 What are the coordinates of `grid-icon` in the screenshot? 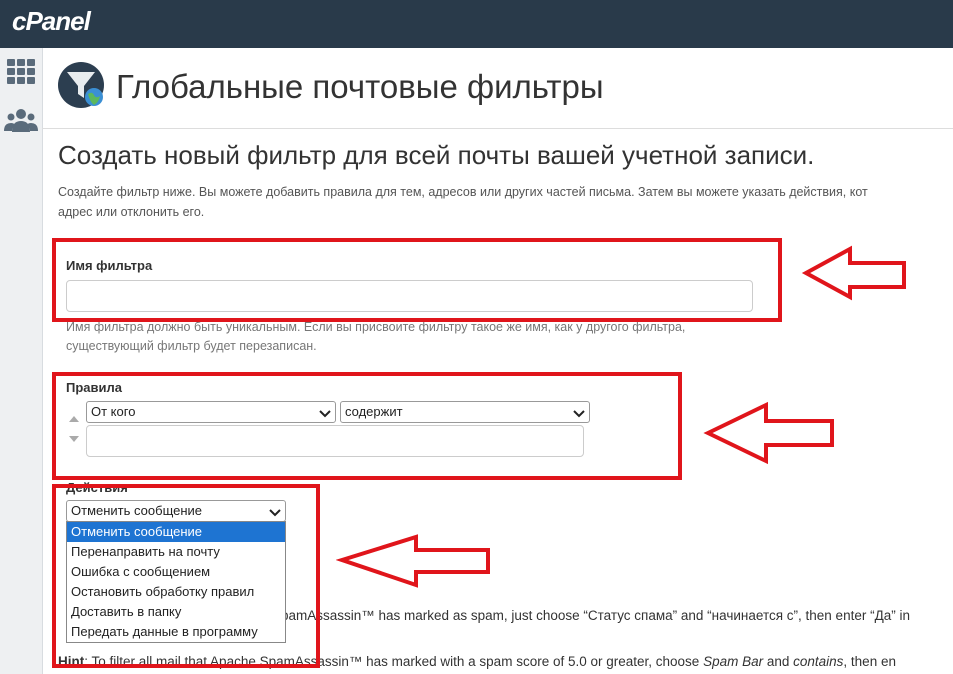 It's located at (21, 71).